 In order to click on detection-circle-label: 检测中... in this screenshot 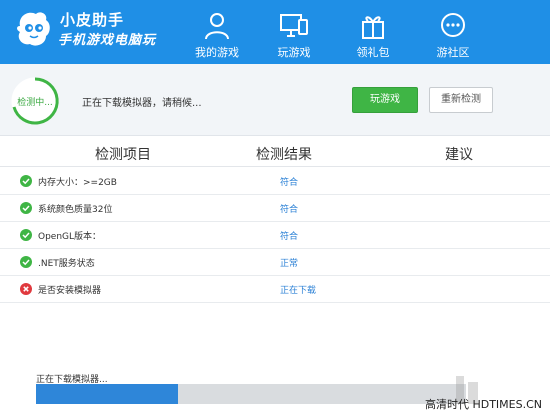, I will do `click(35, 103)`.